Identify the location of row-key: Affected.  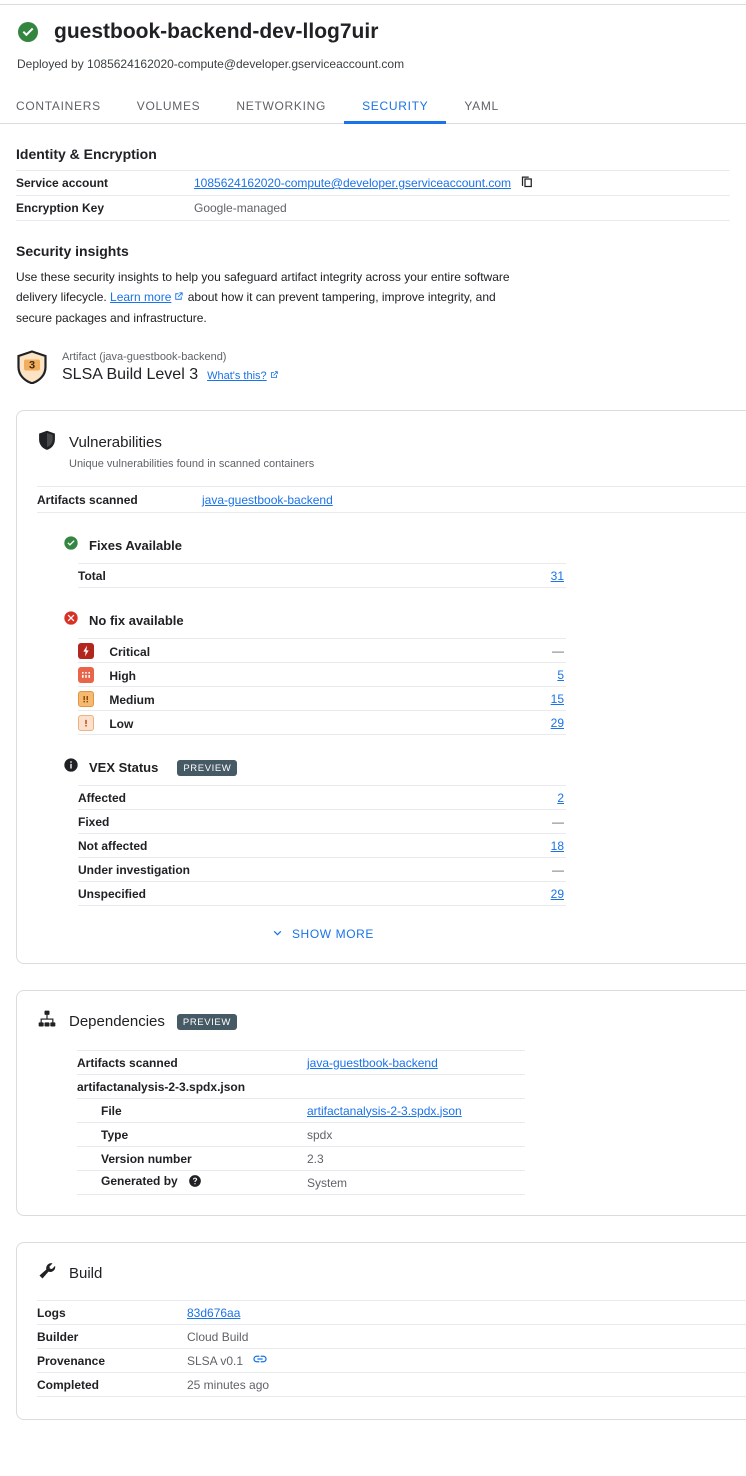
(292, 797).